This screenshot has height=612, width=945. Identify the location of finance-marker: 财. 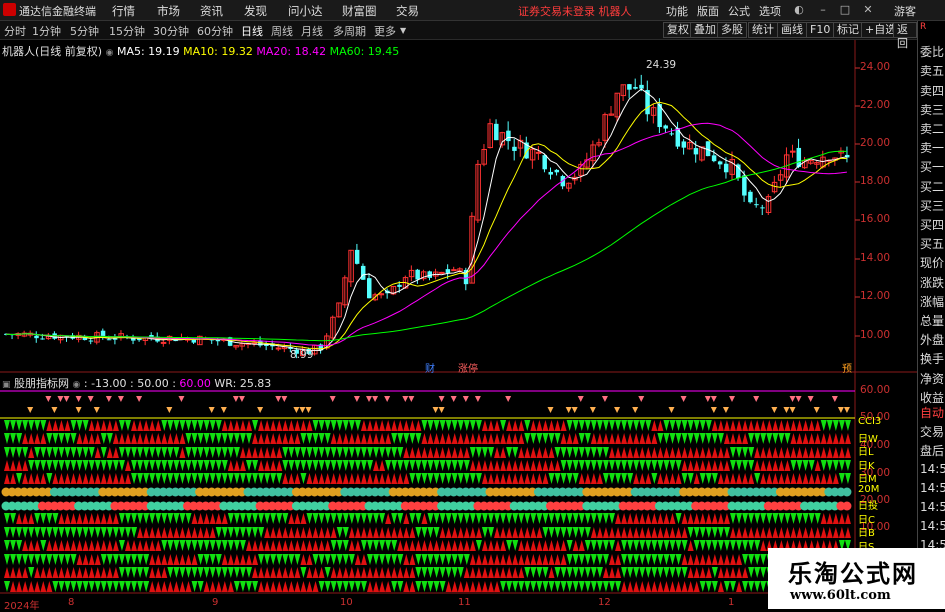
(430, 367).